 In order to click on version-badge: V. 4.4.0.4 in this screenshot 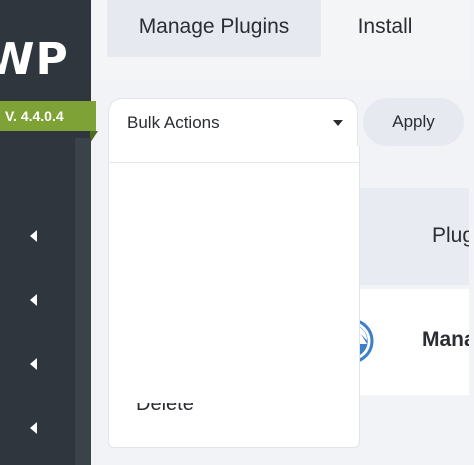, I will do `click(48, 116)`.